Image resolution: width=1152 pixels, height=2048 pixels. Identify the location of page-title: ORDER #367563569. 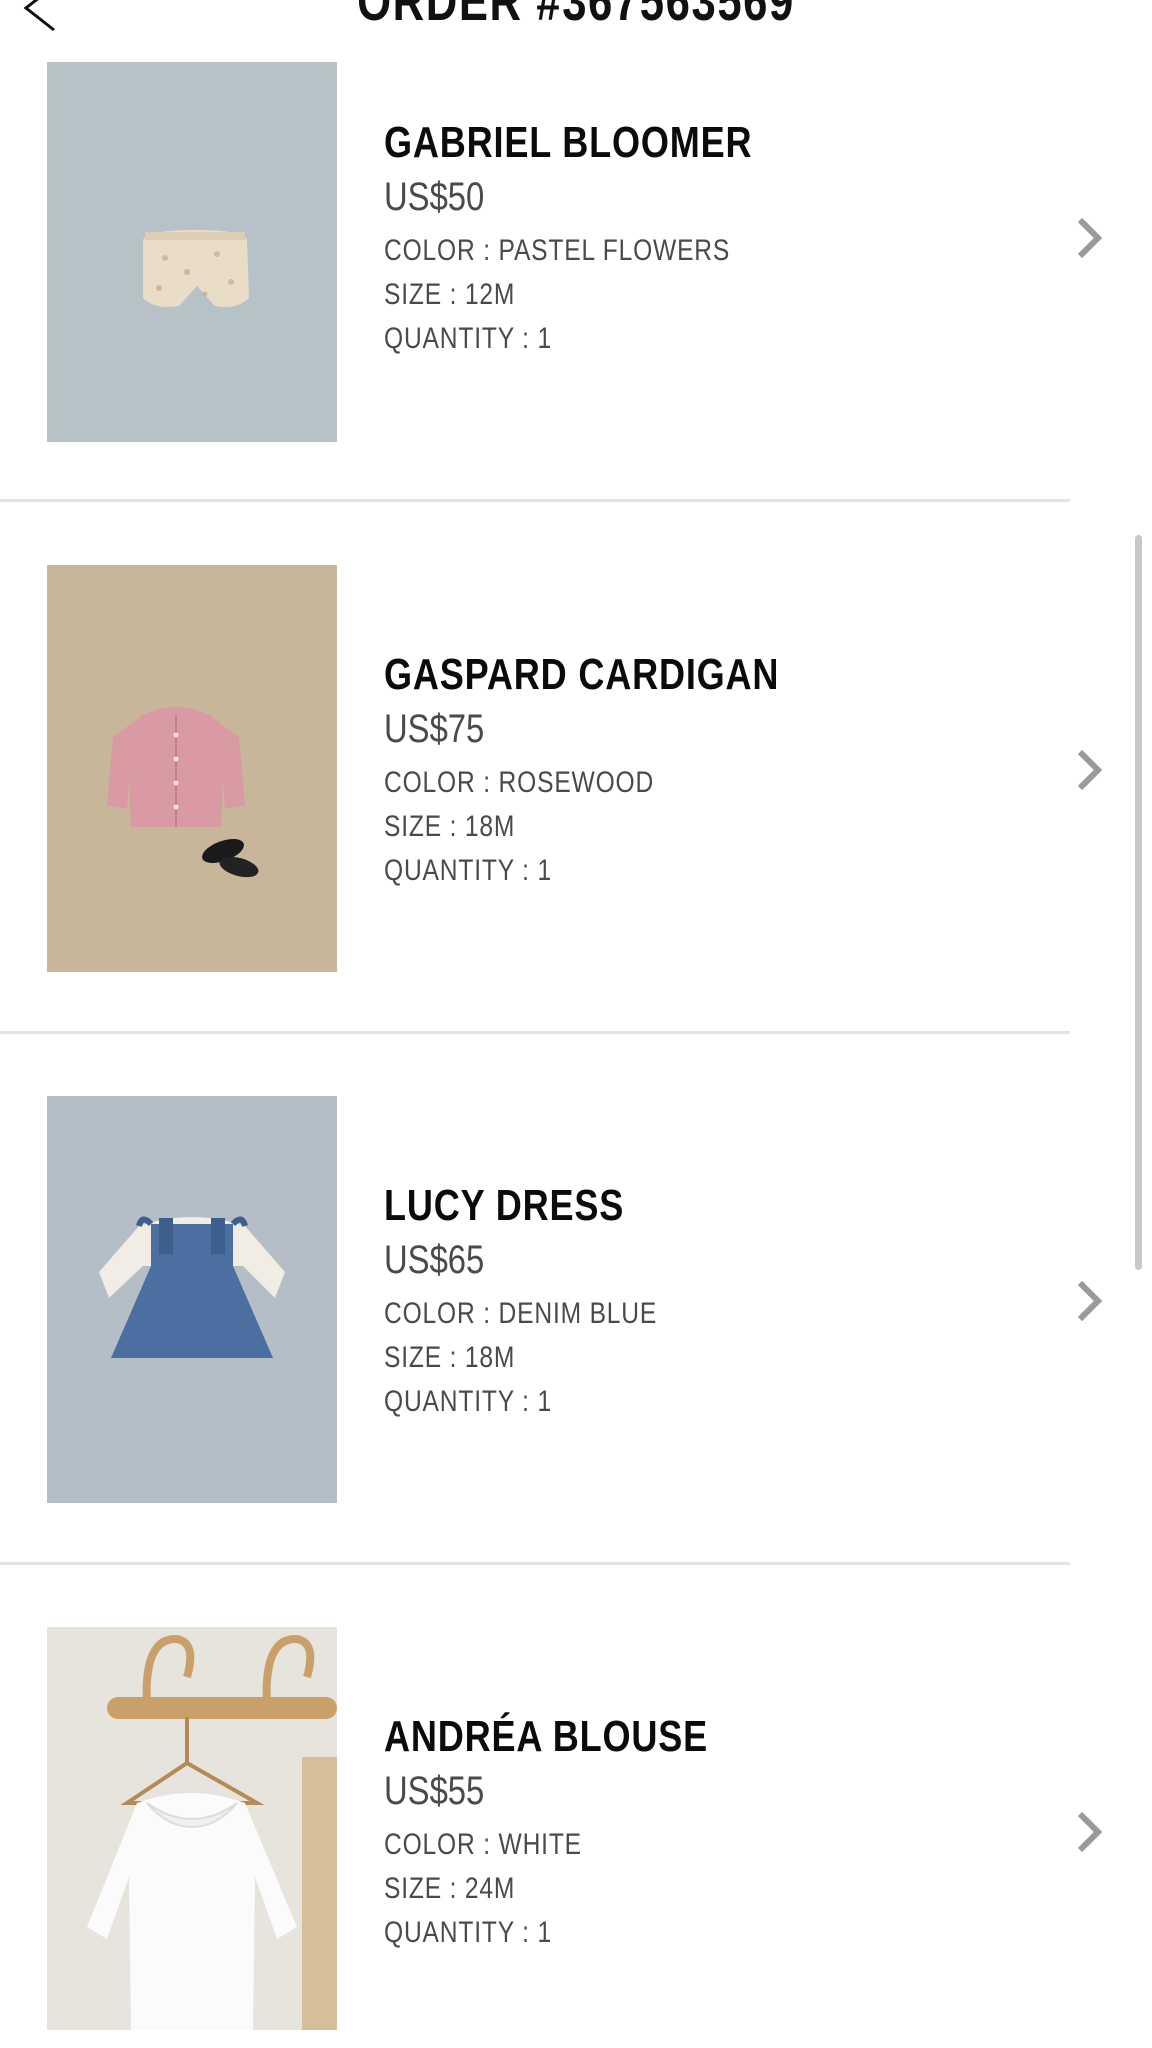
(576, 16).